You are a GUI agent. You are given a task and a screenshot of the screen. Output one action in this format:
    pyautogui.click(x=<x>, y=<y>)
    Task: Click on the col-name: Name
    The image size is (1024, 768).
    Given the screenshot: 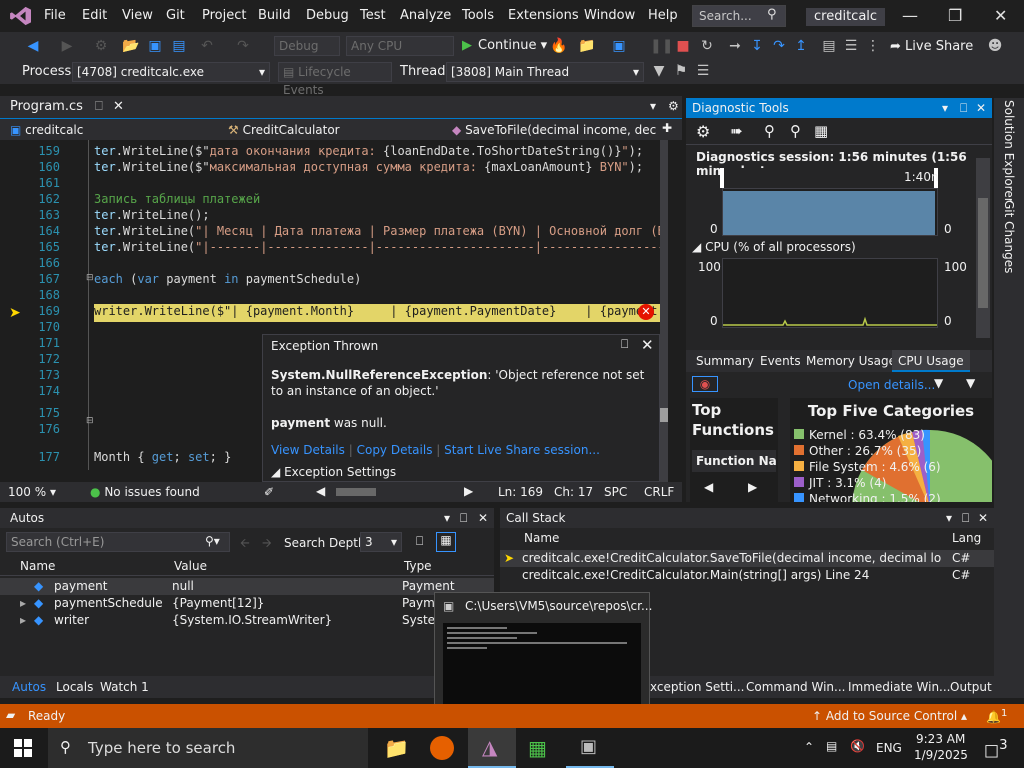 What is the action you would take?
    pyautogui.click(x=541, y=538)
    